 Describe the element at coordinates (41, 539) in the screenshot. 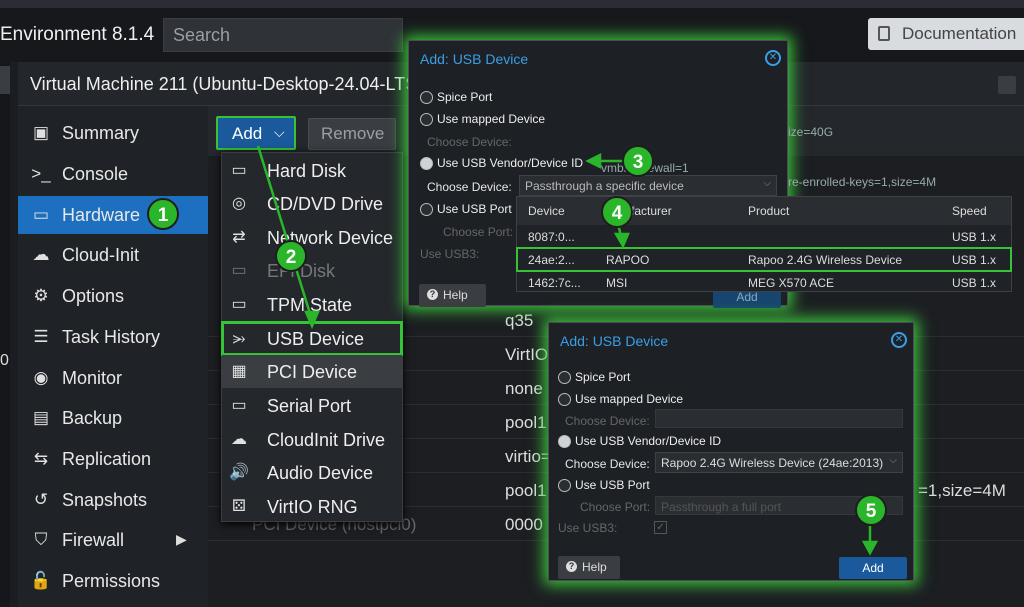

I see `shield-icon: ⛉` at that location.